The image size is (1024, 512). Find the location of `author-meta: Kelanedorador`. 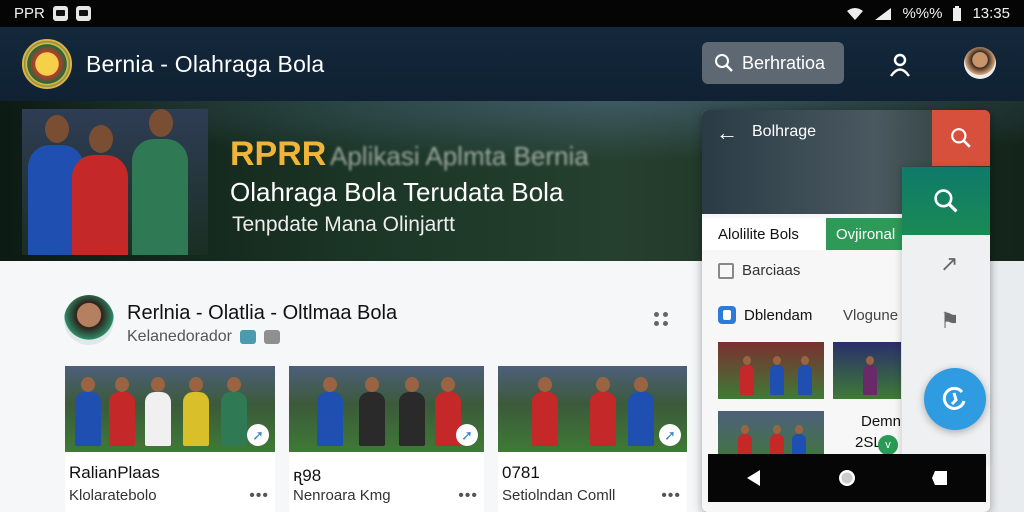

author-meta: Kelanedorador is located at coordinates (203, 337).